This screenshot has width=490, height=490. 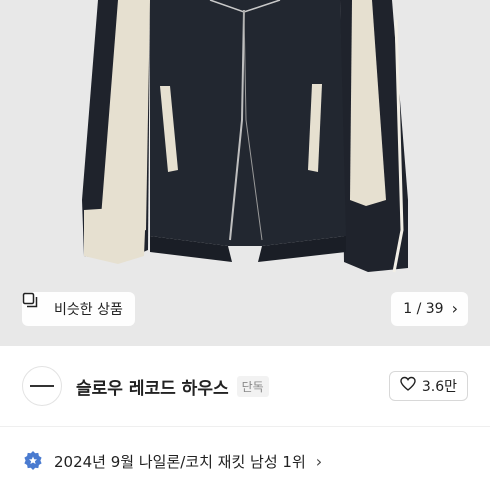 What do you see at coordinates (252, 386) in the screenshot?
I see `exclusive-badge: 단독` at bounding box center [252, 386].